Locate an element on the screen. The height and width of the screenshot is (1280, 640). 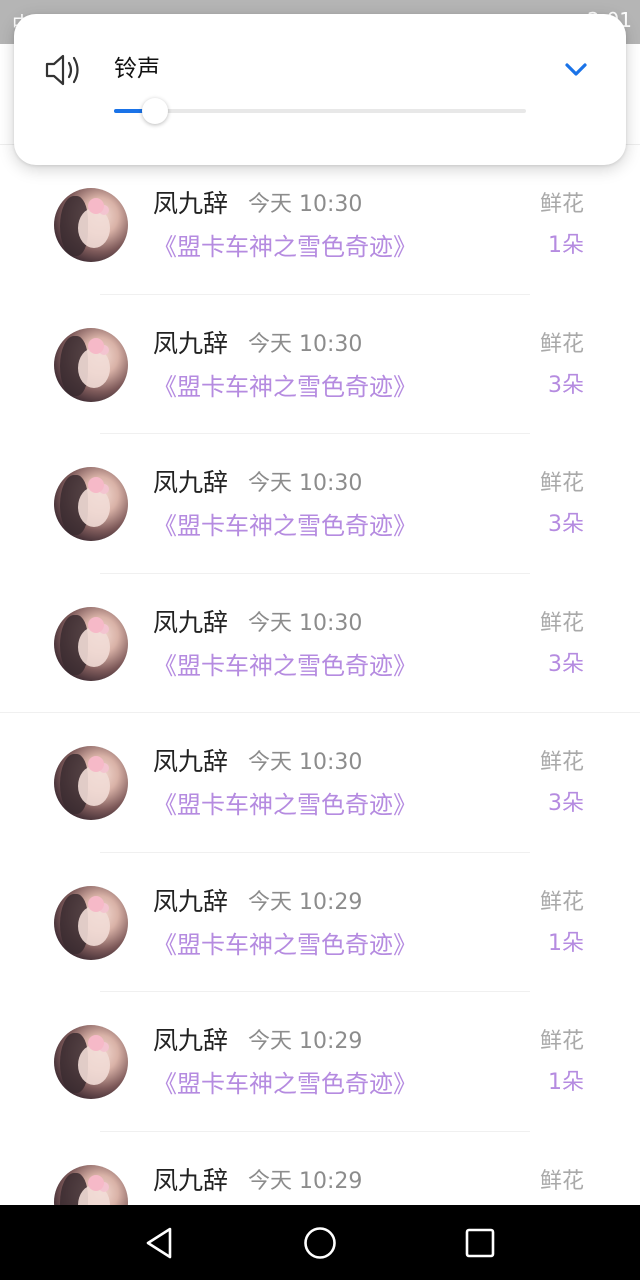
speaker-icon is located at coordinates (62, 70).